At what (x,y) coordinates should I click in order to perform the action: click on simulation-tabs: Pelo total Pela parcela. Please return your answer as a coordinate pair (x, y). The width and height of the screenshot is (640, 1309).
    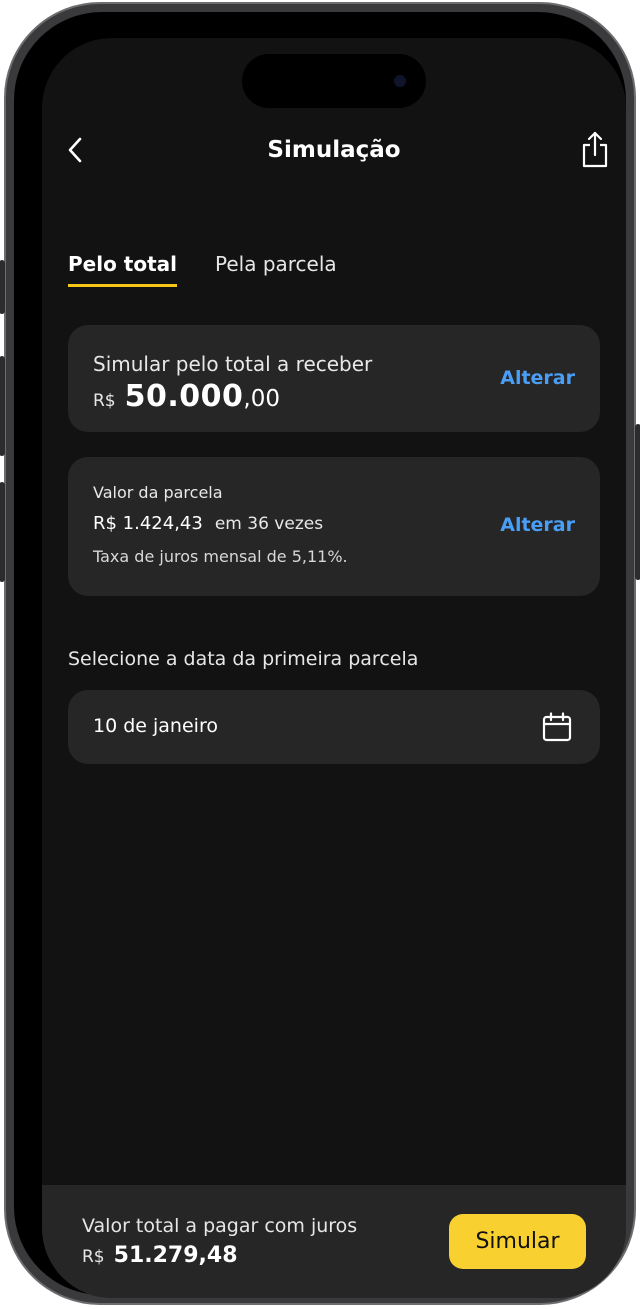
    Looking at the image, I should click on (221, 268).